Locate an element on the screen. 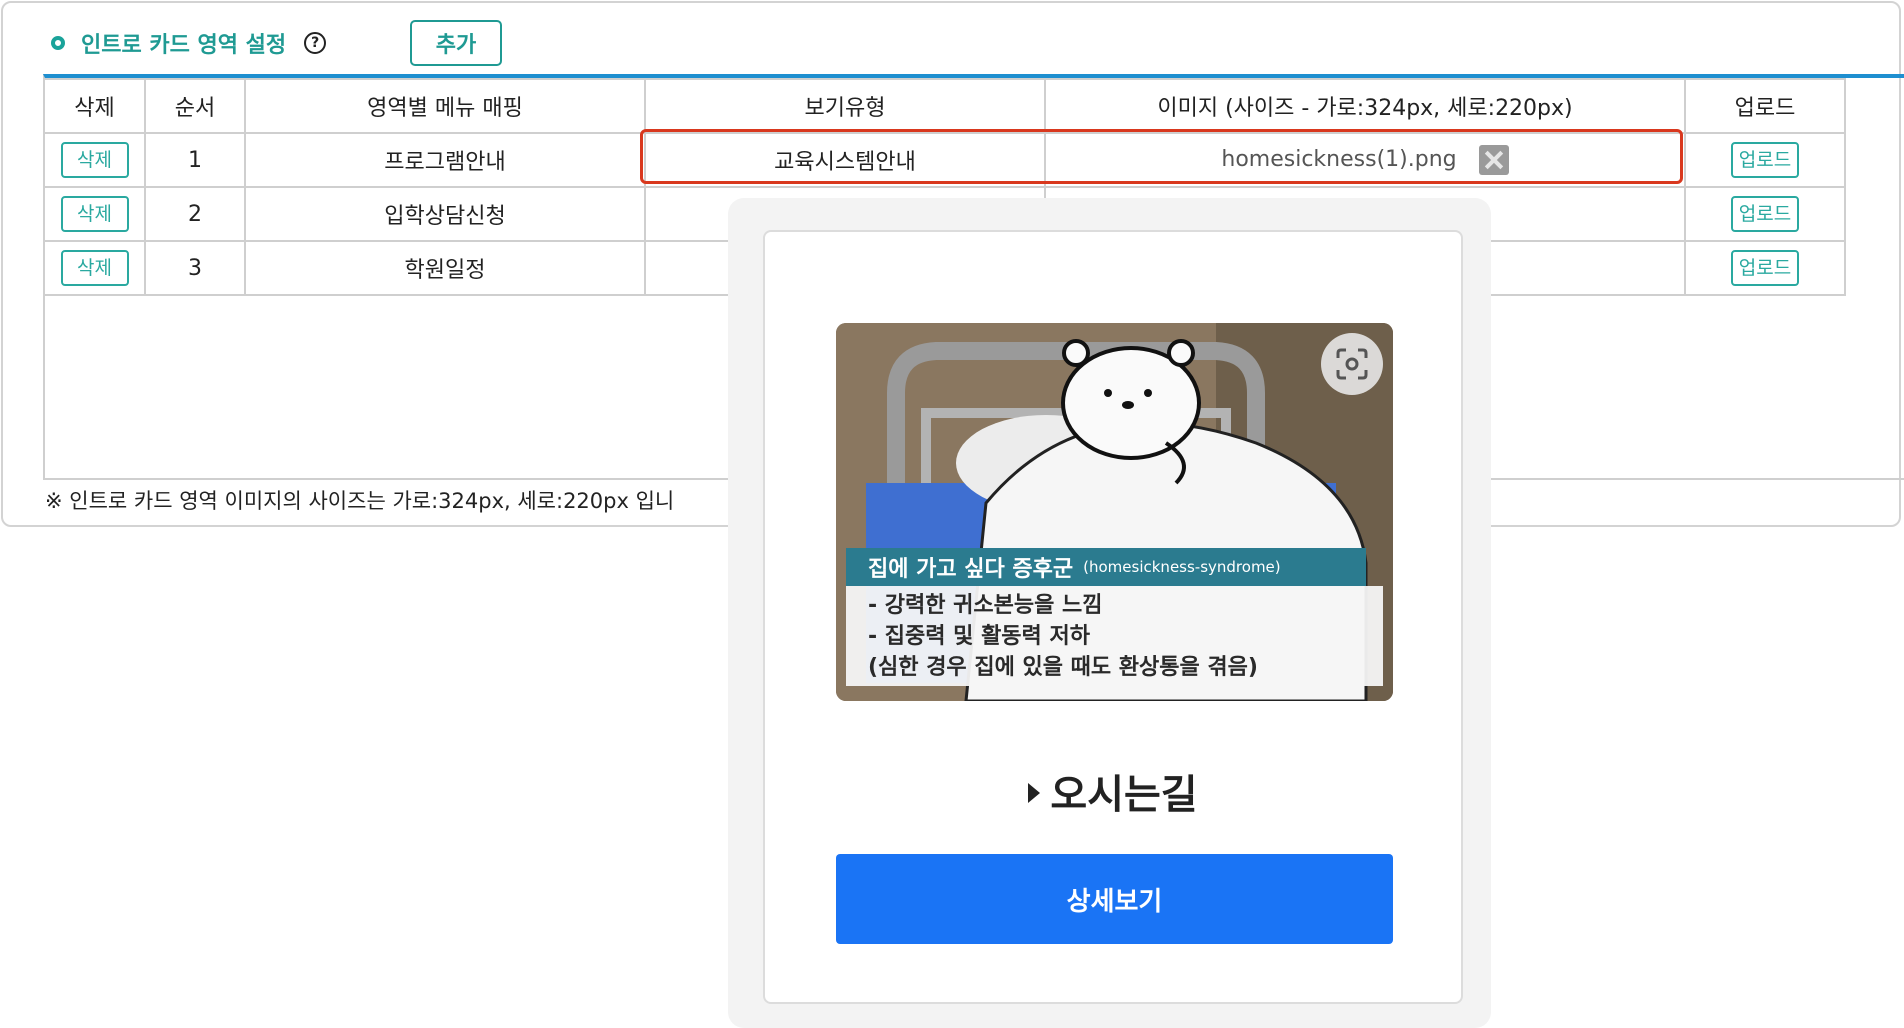 Image resolution: width=1904 pixels, height=1028 pixels. caption-title-text: 집에 가고 싶다 증후군 is located at coordinates (971, 569).